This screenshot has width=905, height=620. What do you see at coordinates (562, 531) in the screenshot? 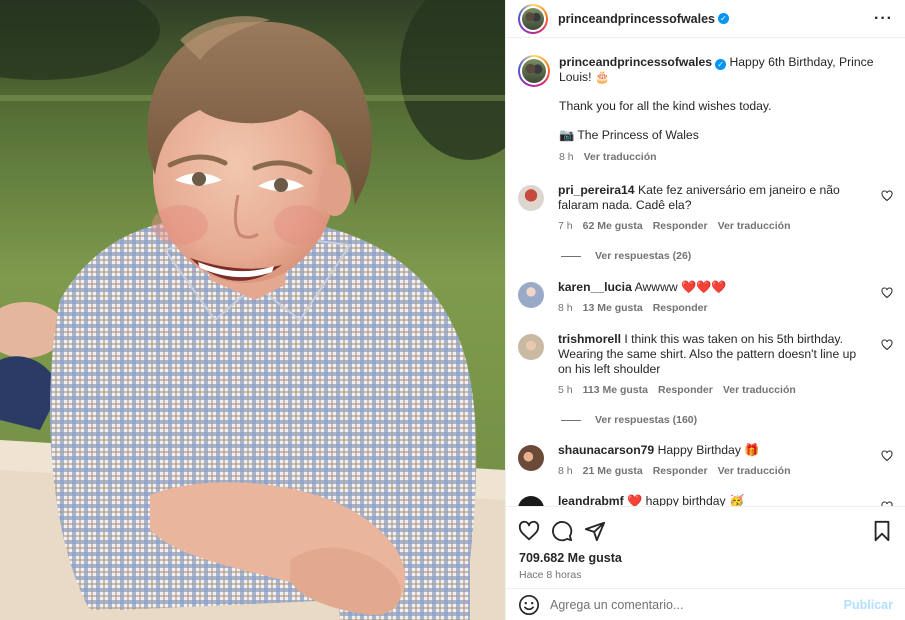
I see `comment-bubble-icon` at bounding box center [562, 531].